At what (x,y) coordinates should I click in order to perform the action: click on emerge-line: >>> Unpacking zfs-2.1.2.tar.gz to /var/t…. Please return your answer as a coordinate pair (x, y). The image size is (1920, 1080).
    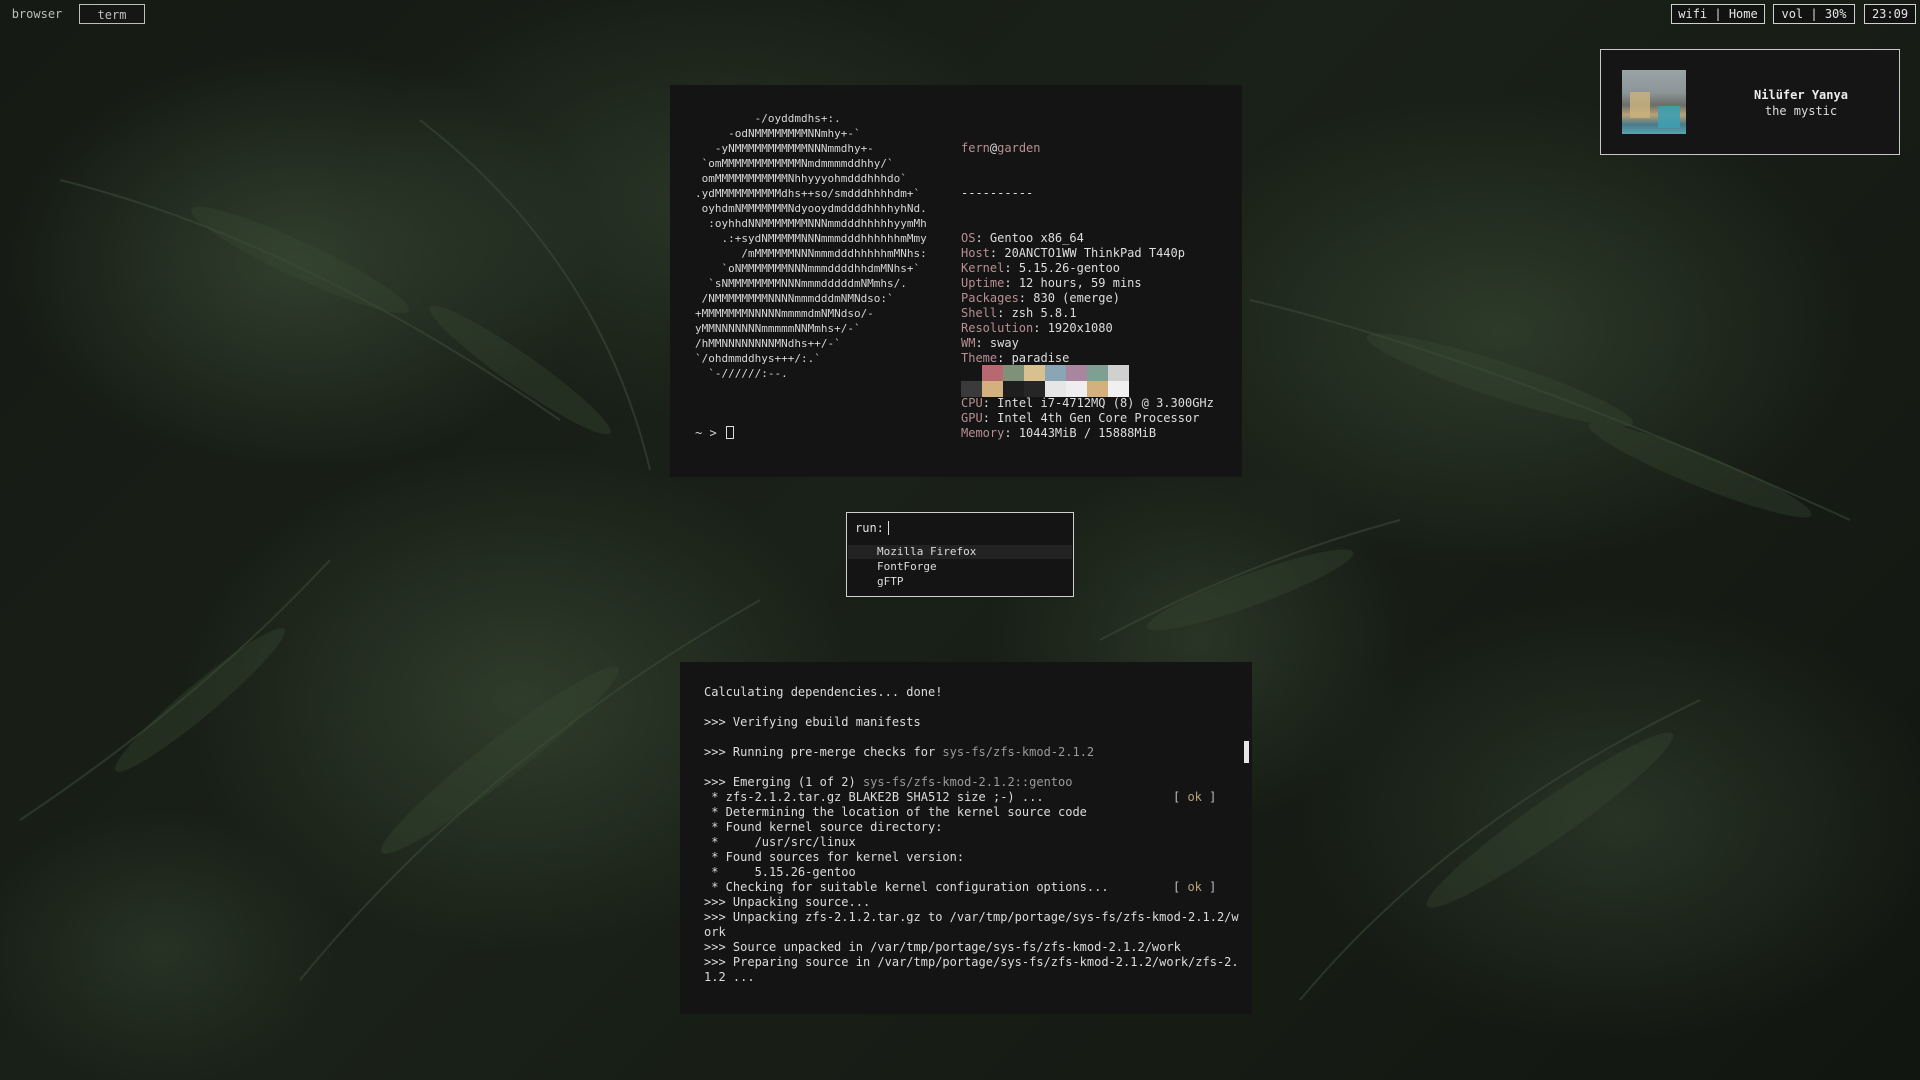
    Looking at the image, I should click on (971, 917).